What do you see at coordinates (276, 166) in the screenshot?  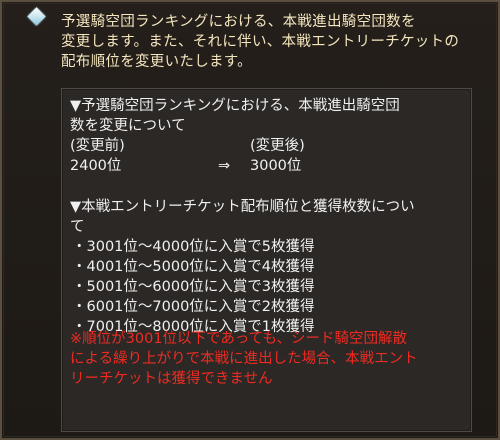 I see `after-value: 3000位` at bounding box center [276, 166].